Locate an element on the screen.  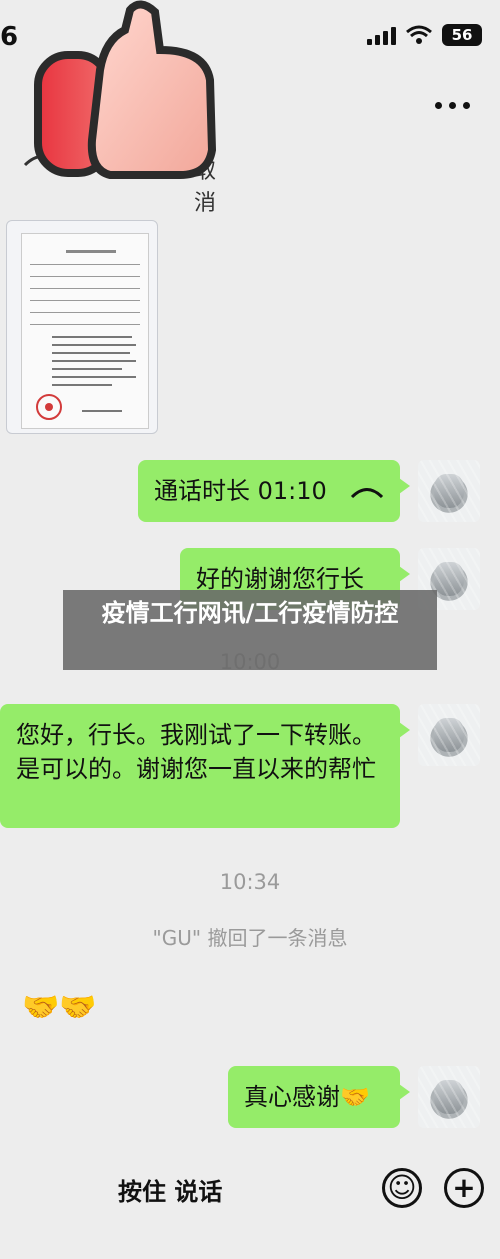
signal-icon is located at coordinates (381, 35).